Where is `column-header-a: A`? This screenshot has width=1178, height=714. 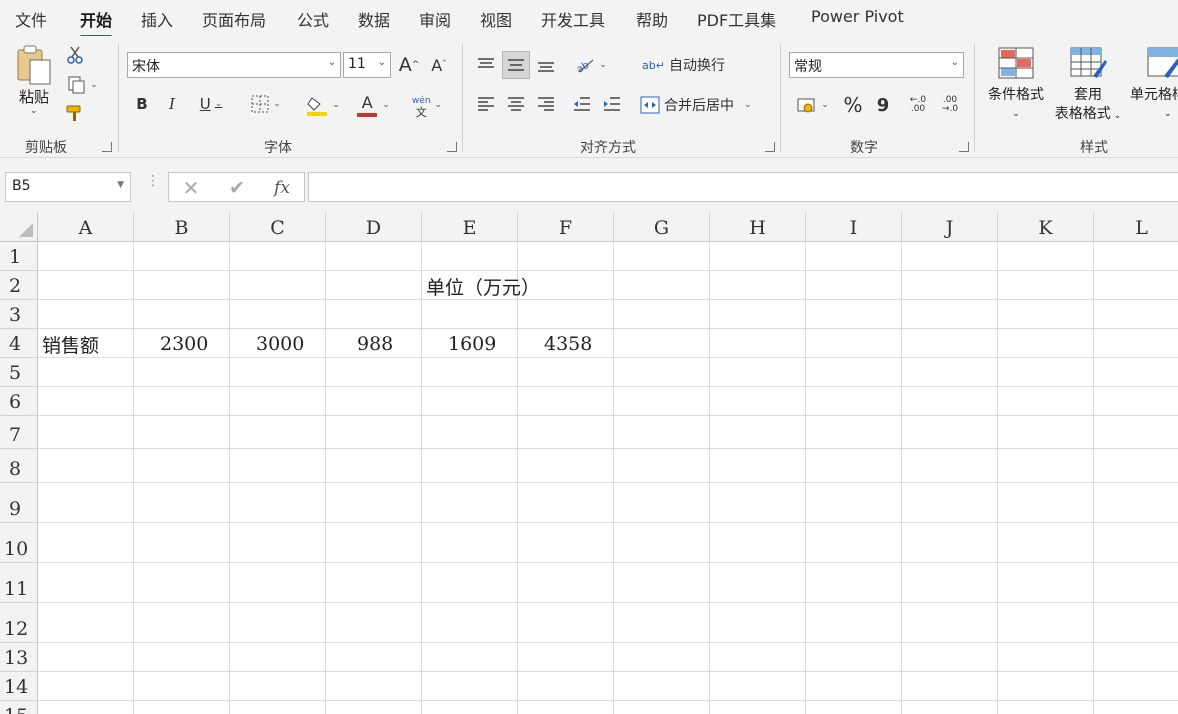 column-header-a: A is located at coordinates (86, 227).